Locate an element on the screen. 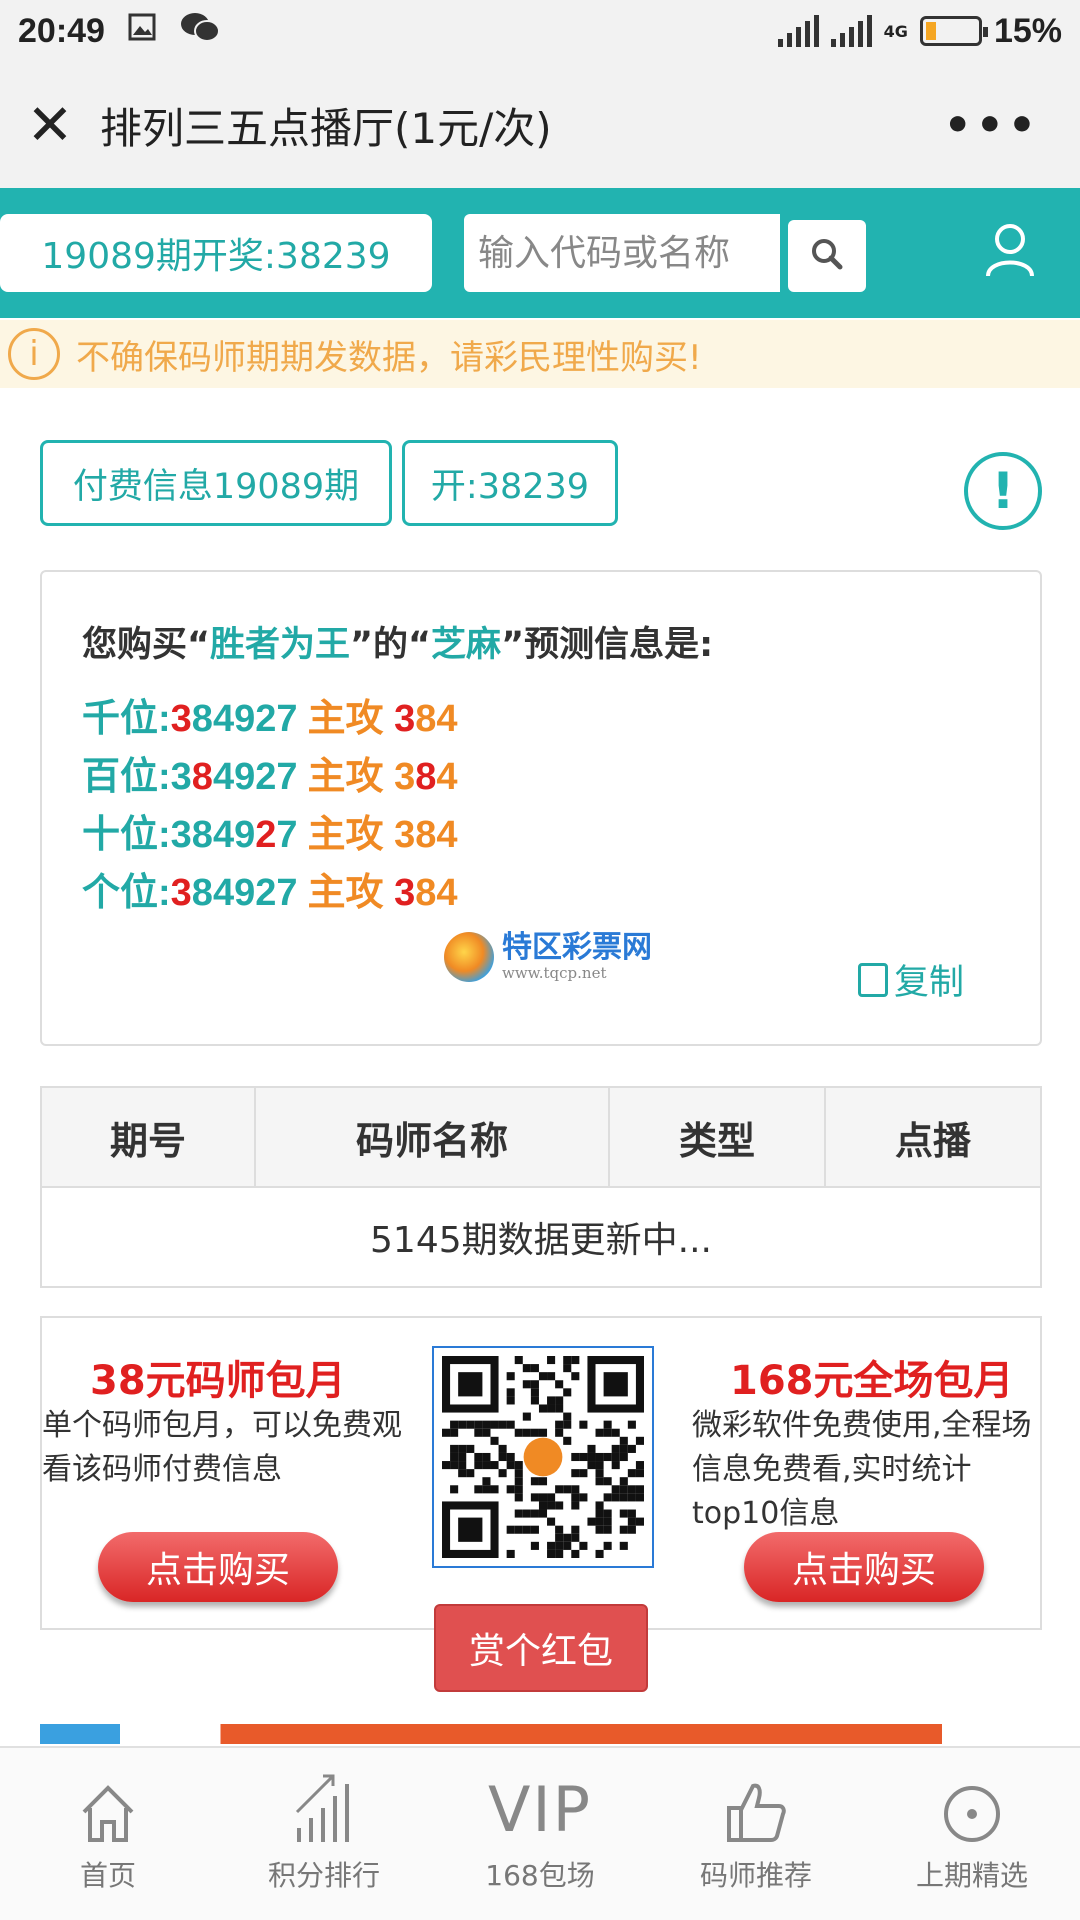 This screenshot has height=1920, width=1080. alert-icon: ! is located at coordinates (1003, 491).